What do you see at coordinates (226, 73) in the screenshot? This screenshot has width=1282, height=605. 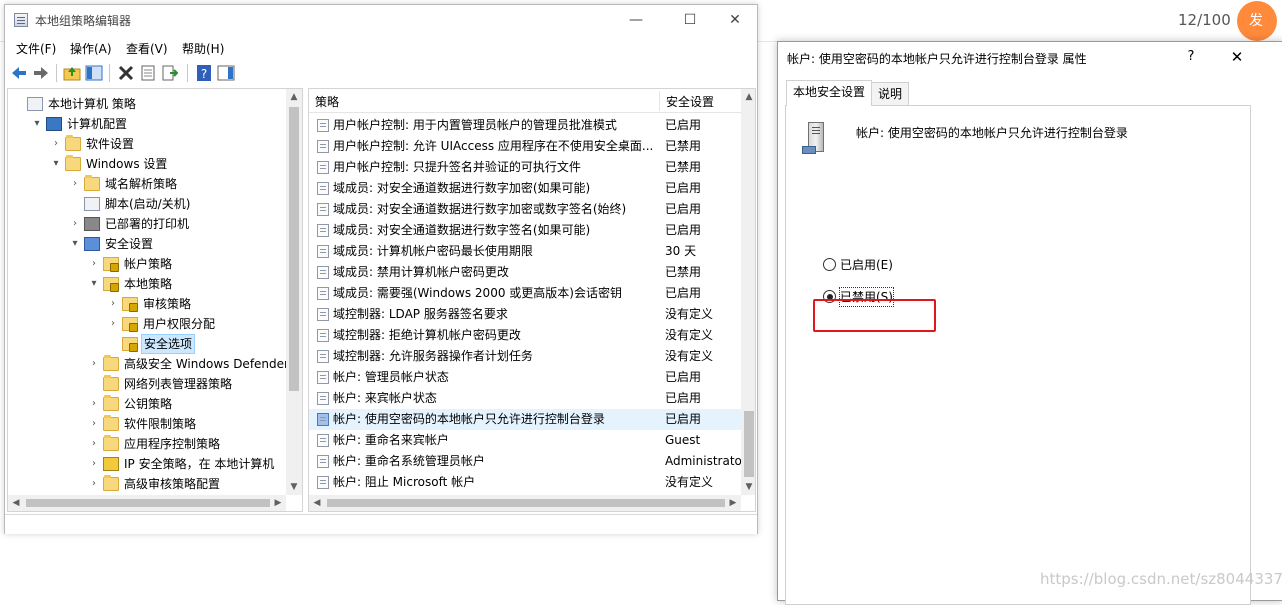 I see `show-action-pane-icon` at bounding box center [226, 73].